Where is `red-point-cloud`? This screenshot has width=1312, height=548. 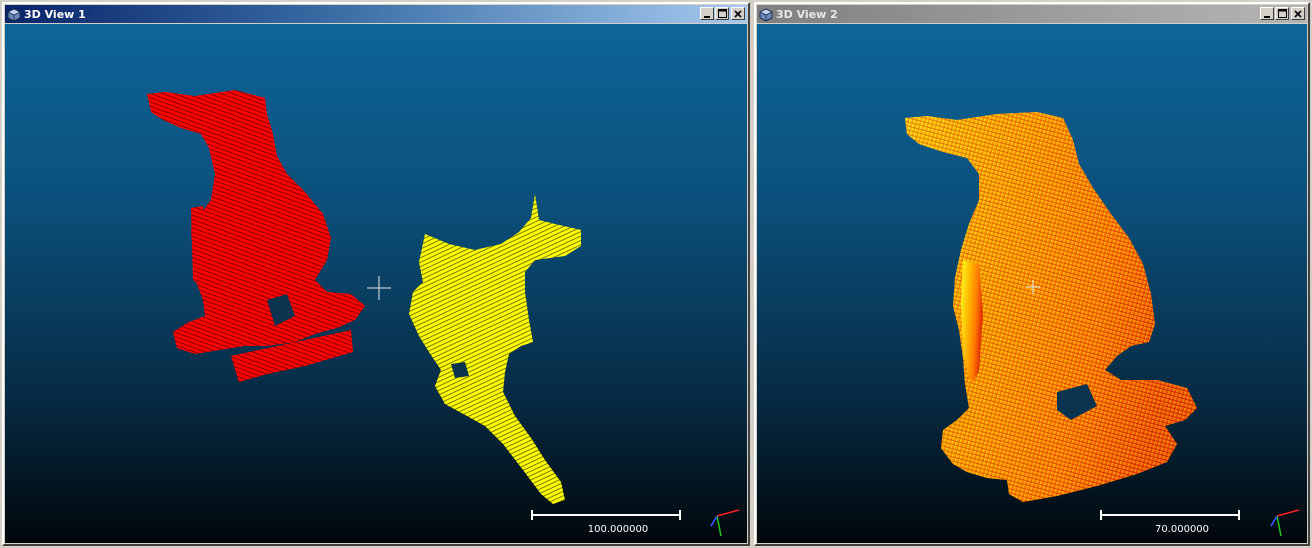
red-point-cloud is located at coordinates (256, 236).